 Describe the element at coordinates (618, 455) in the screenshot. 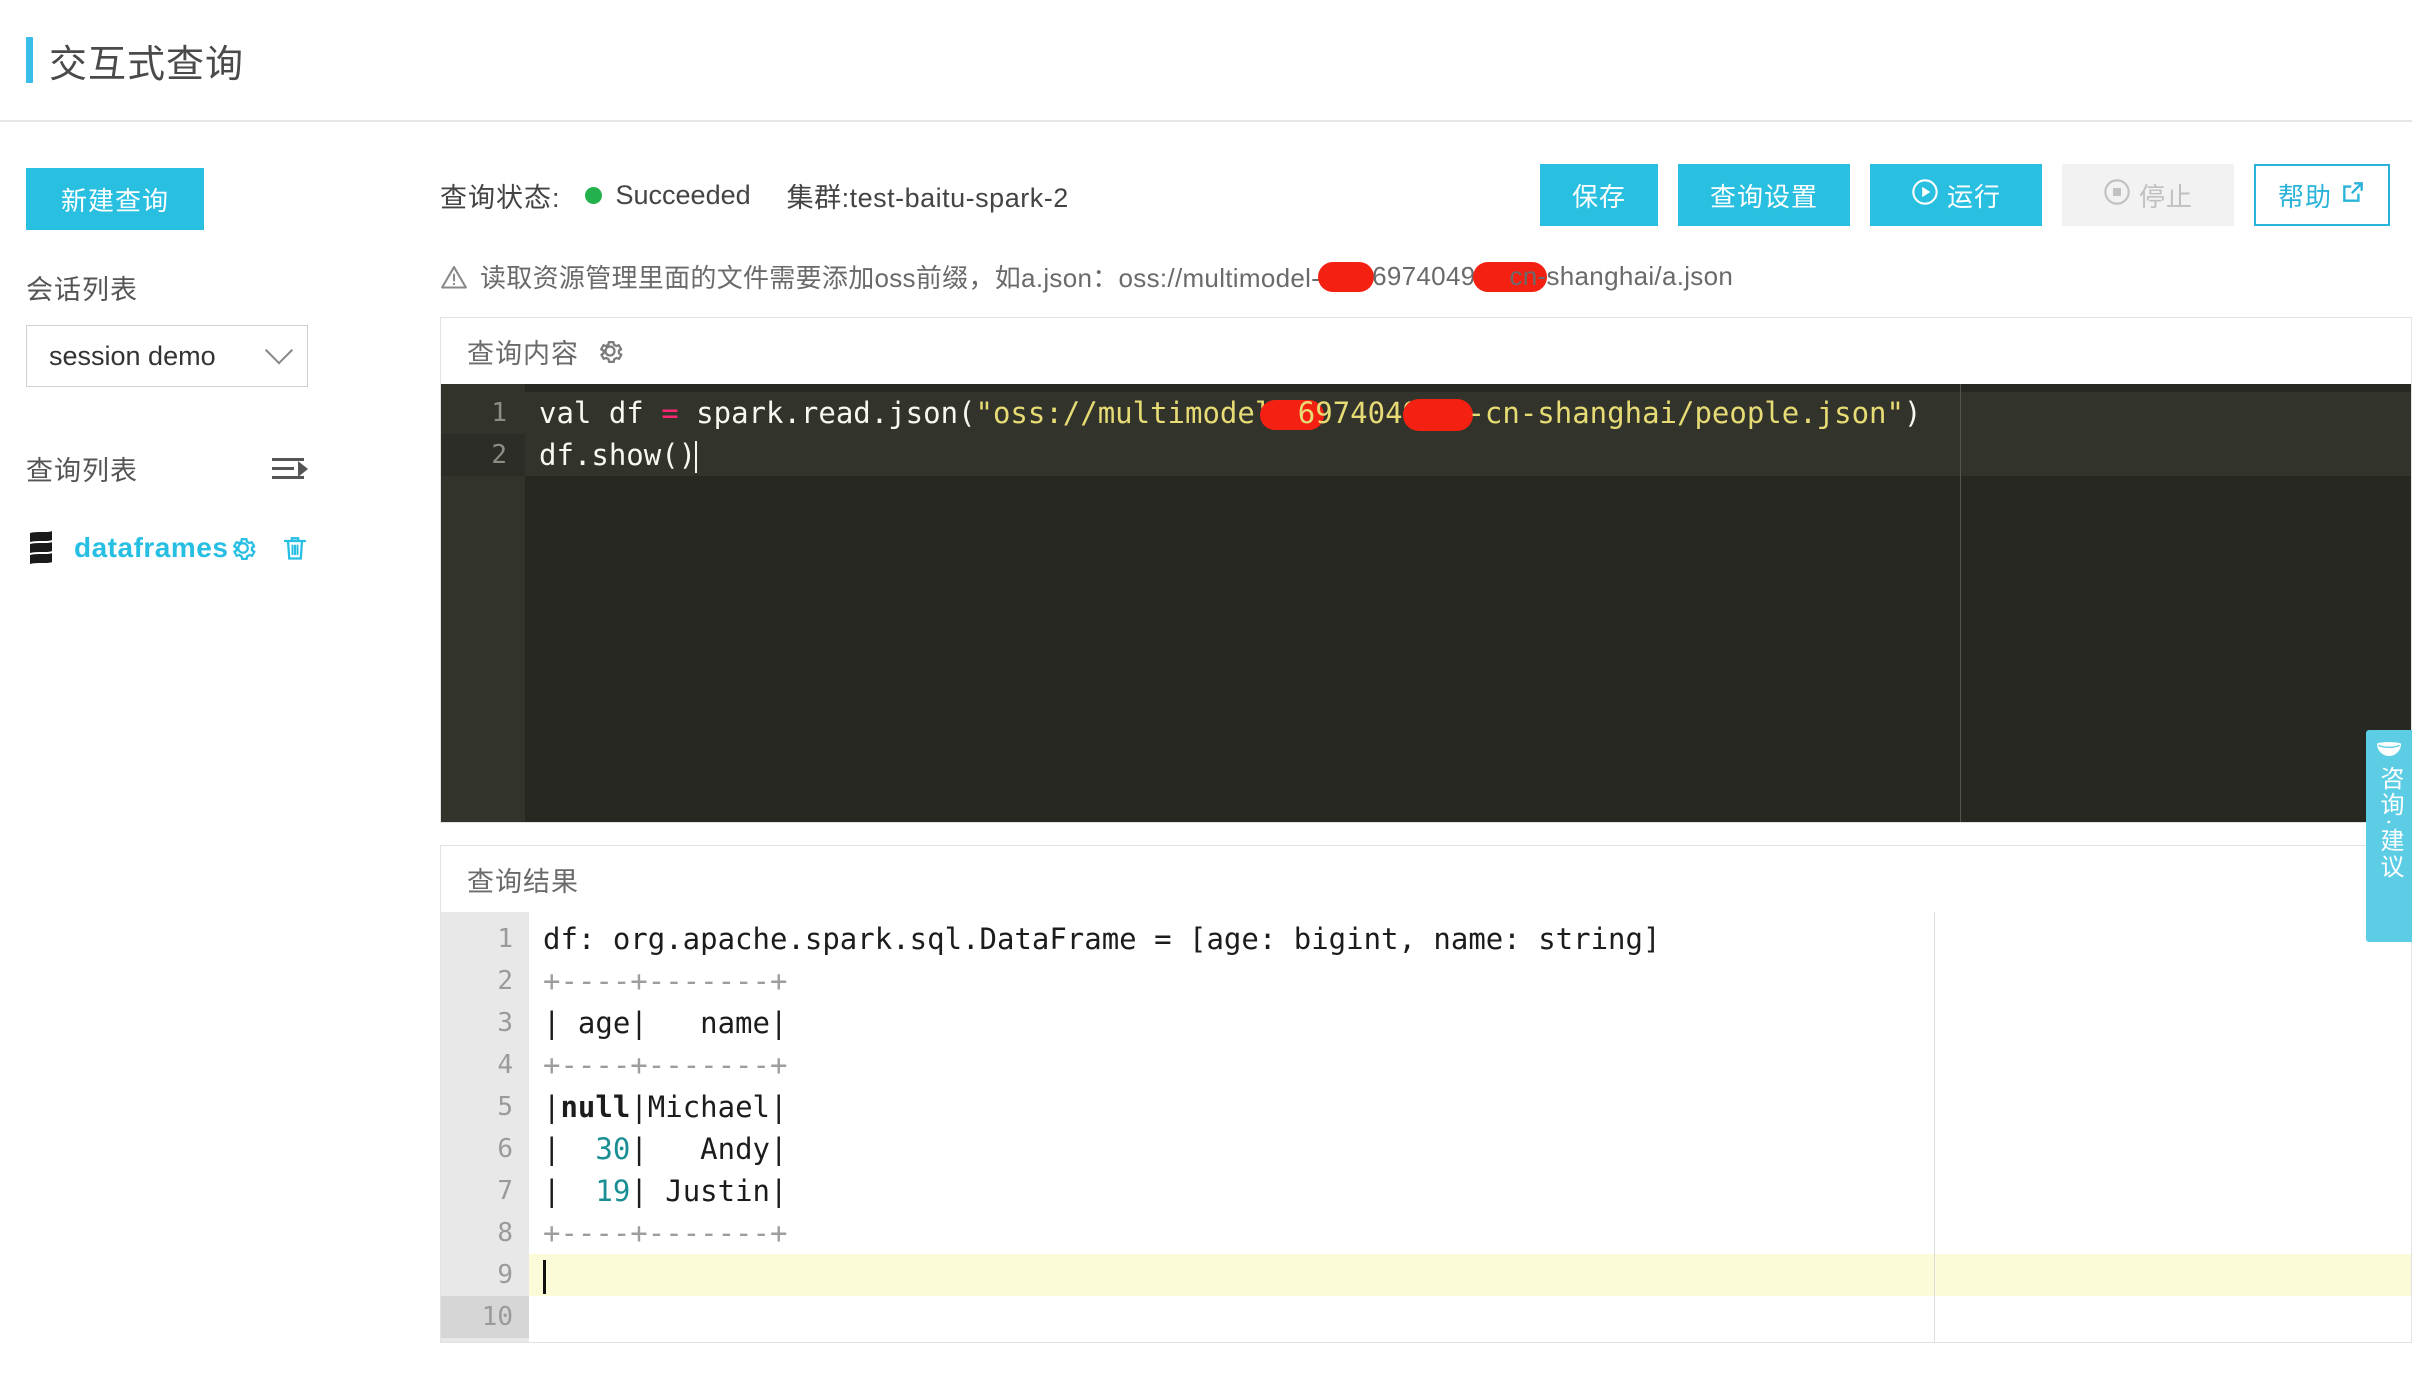

I see `code-line-2-text: df.show()` at that location.